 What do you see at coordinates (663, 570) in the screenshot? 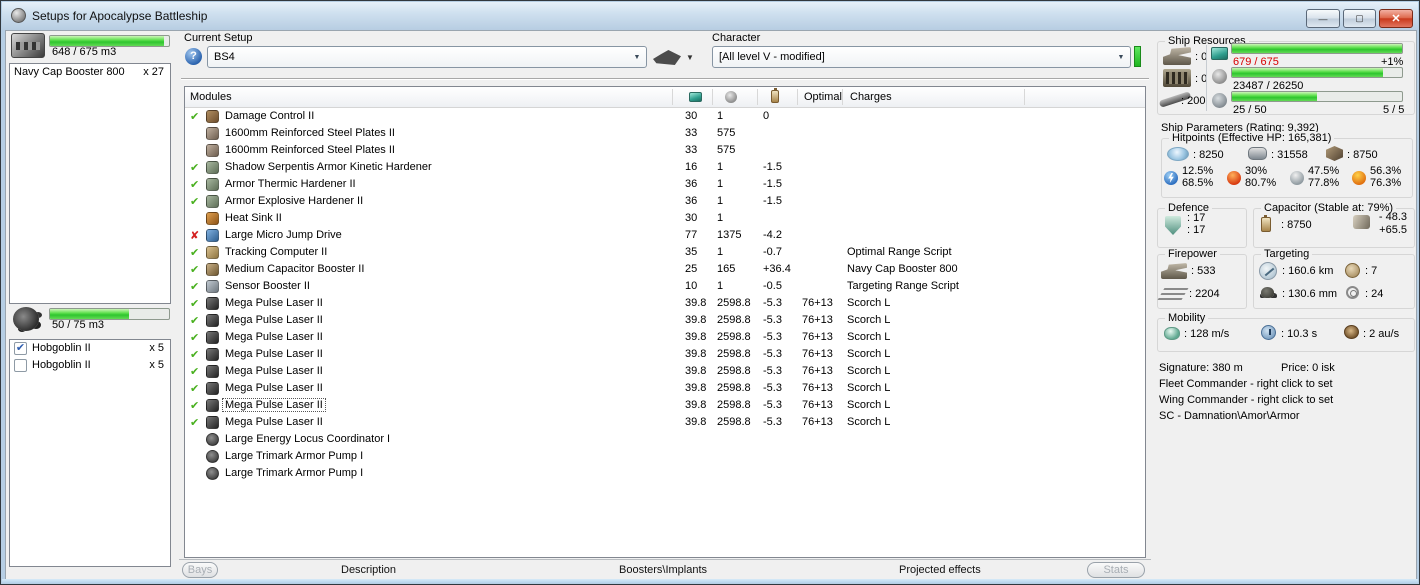
I see `tab-boosters-implants: Boosters\Implants` at bounding box center [663, 570].